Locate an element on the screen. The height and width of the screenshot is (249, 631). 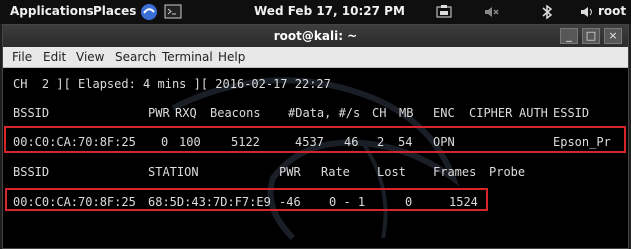
speaker-icon is located at coordinates (587, 12).